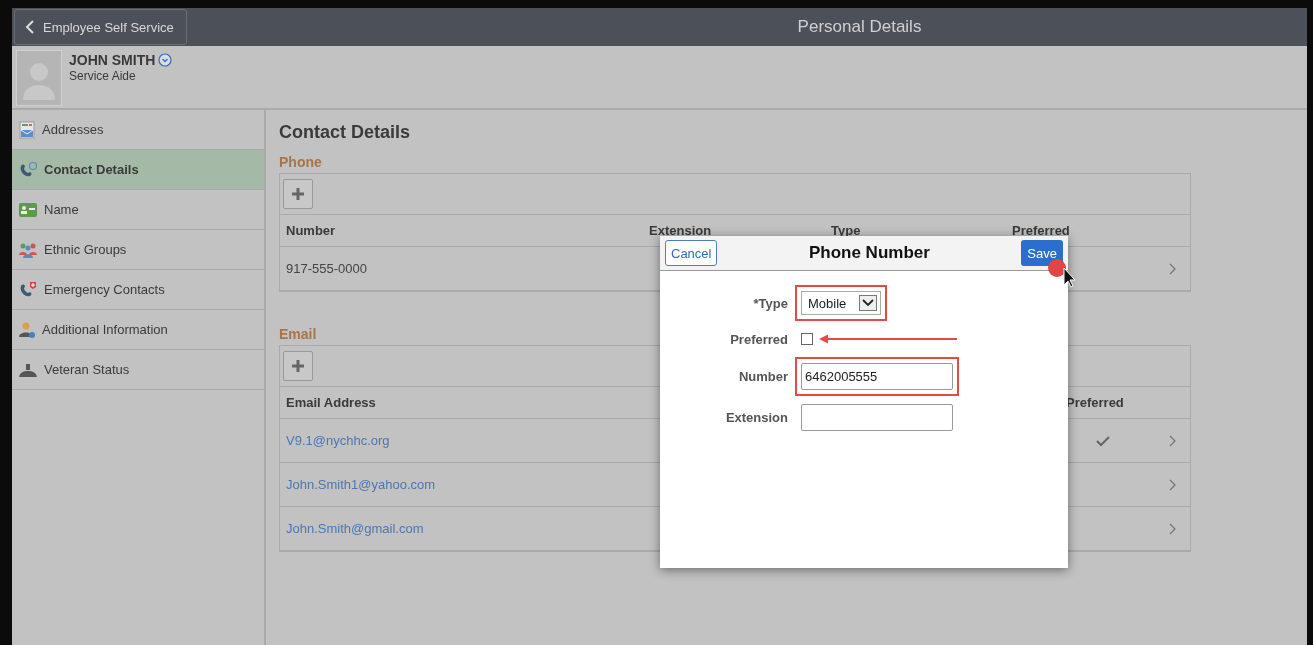 The height and width of the screenshot is (645, 1313). What do you see at coordinates (27, 129) in the screenshot?
I see `envelope-icon` at bounding box center [27, 129].